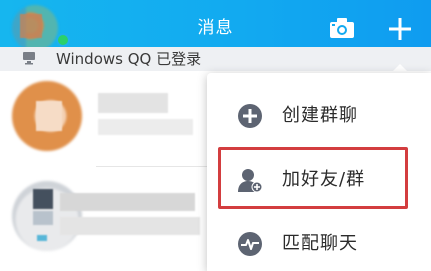 The width and height of the screenshot is (431, 271). I want to click on device-login-notice: Windows QQ 已登录, so click(215, 59).